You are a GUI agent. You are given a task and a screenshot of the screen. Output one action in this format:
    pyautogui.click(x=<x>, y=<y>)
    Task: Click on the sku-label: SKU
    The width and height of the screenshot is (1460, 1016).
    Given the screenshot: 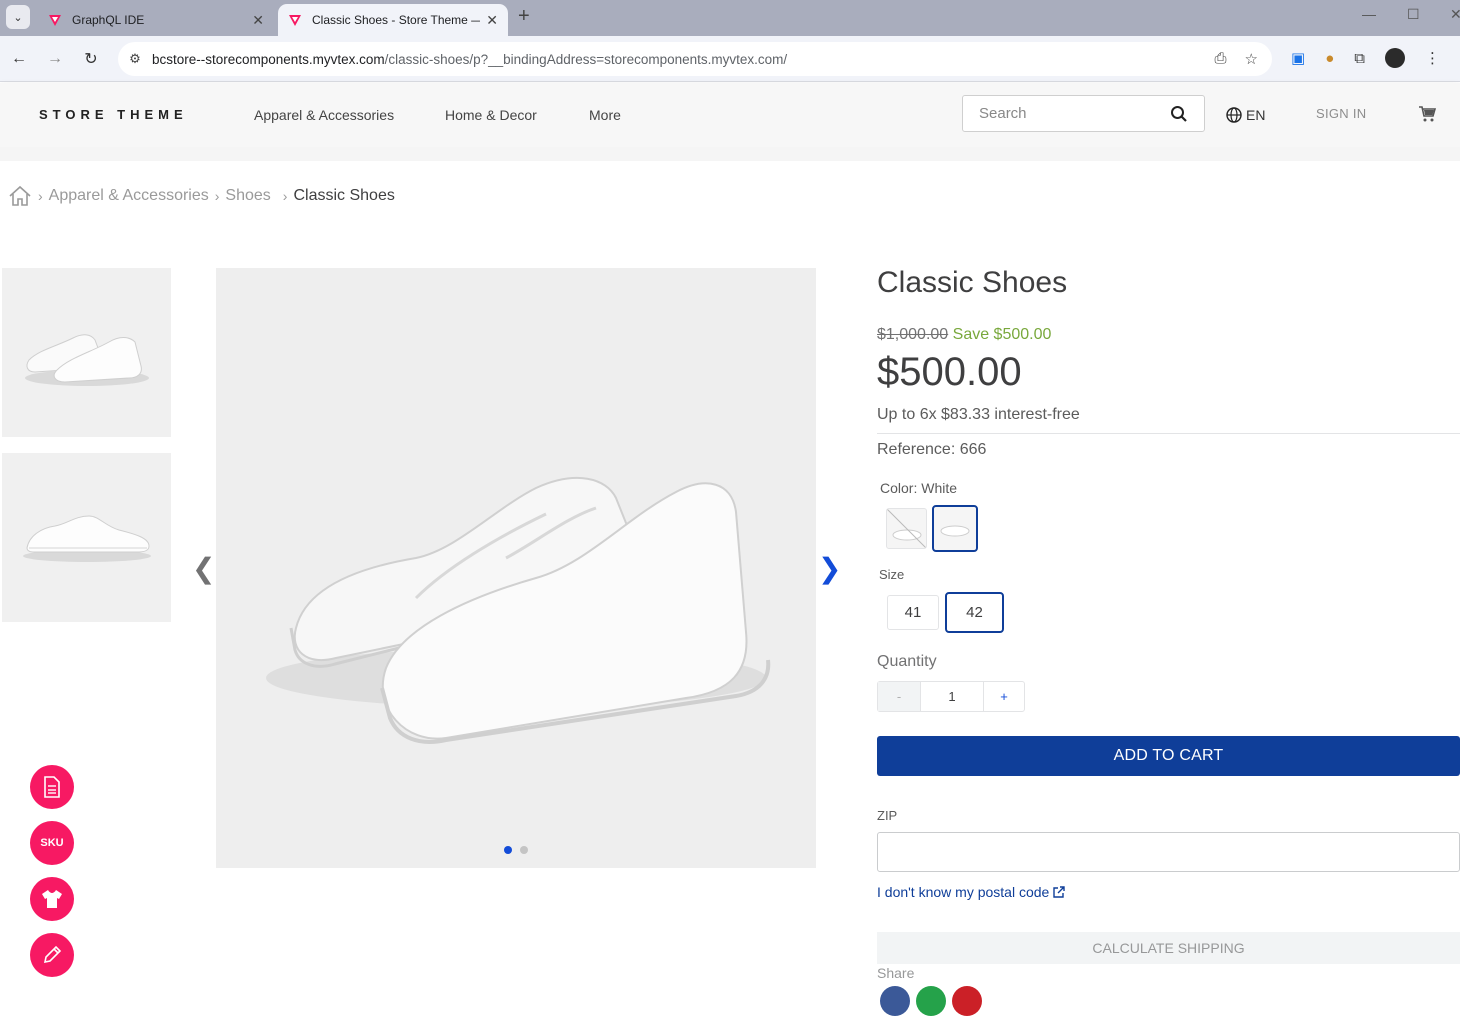 What is the action you would take?
    pyautogui.click(x=52, y=843)
    